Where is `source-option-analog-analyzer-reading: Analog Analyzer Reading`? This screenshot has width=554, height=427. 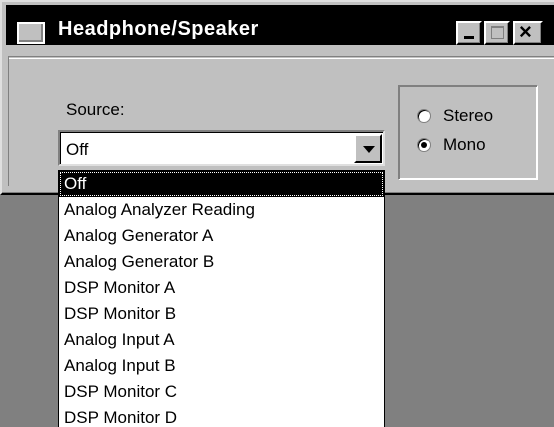 source-option-analog-analyzer-reading: Analog Analyzer Reading is located at coordinates (221, 210).